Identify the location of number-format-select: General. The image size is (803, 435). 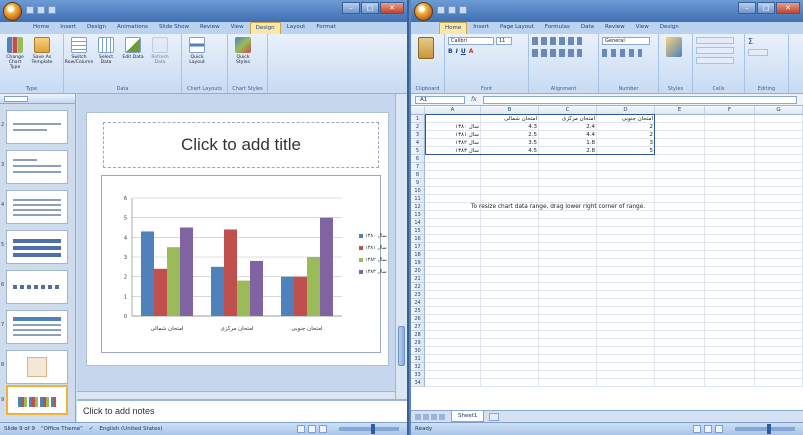
(626, 41).